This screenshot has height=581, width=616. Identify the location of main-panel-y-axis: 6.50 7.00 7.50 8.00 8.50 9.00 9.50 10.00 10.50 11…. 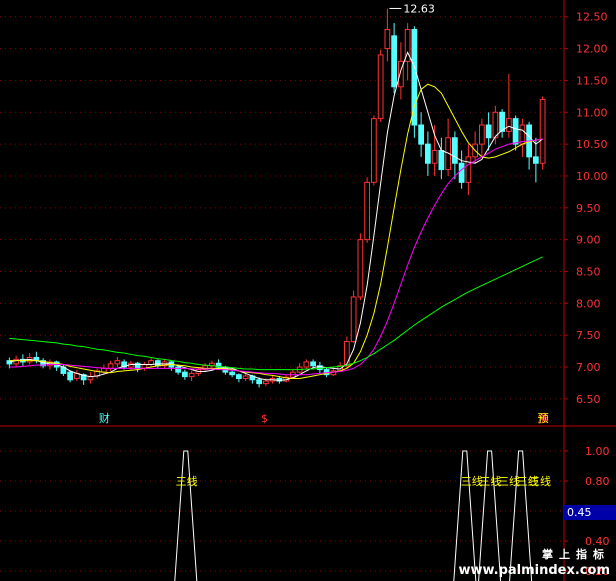
(586, 208).